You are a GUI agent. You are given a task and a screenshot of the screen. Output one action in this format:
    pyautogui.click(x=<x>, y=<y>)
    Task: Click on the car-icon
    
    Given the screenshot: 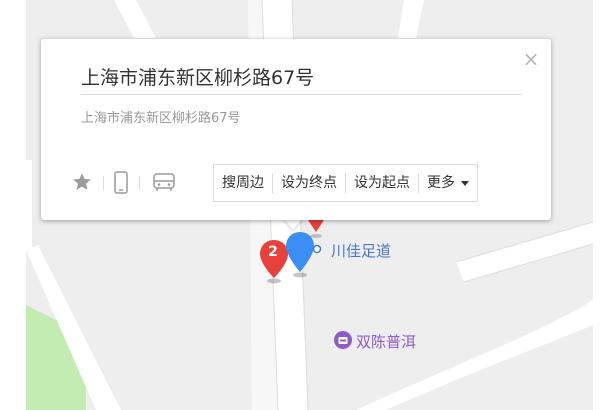 What is the action you would take?
    pyautogui.click(x=164, y=182)
    